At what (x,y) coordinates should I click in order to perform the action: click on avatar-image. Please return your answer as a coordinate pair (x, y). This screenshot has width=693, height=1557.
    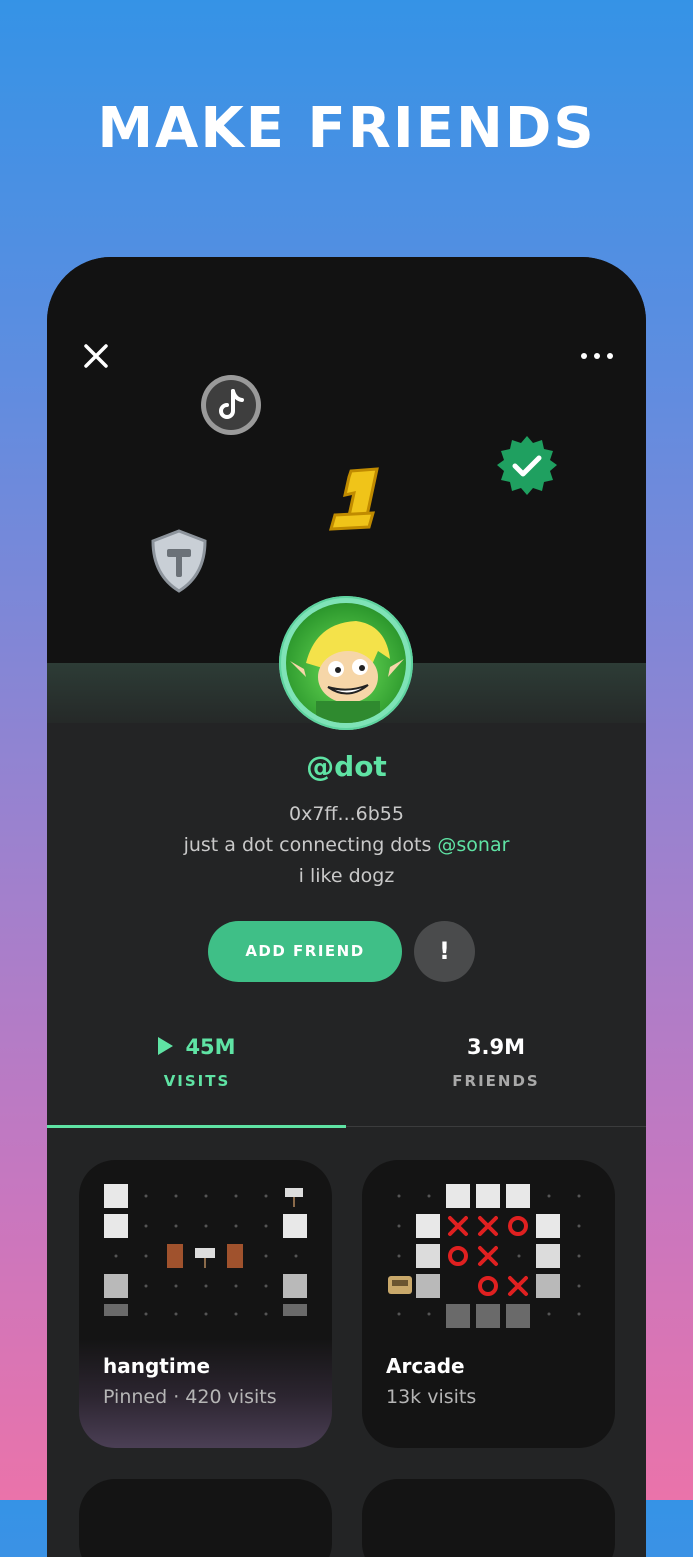
    Looking at the image, I should click on (347, 672).